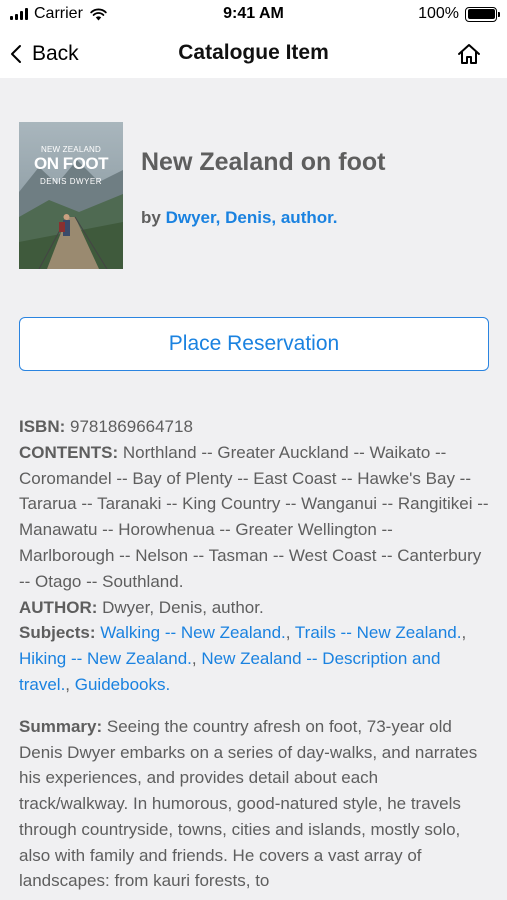 This screenshot has height=900, width=507. Describe the element at coordinates (193, 632) in the screenshot. I see `subject-link: Walking -- New Zealand.` at that location.